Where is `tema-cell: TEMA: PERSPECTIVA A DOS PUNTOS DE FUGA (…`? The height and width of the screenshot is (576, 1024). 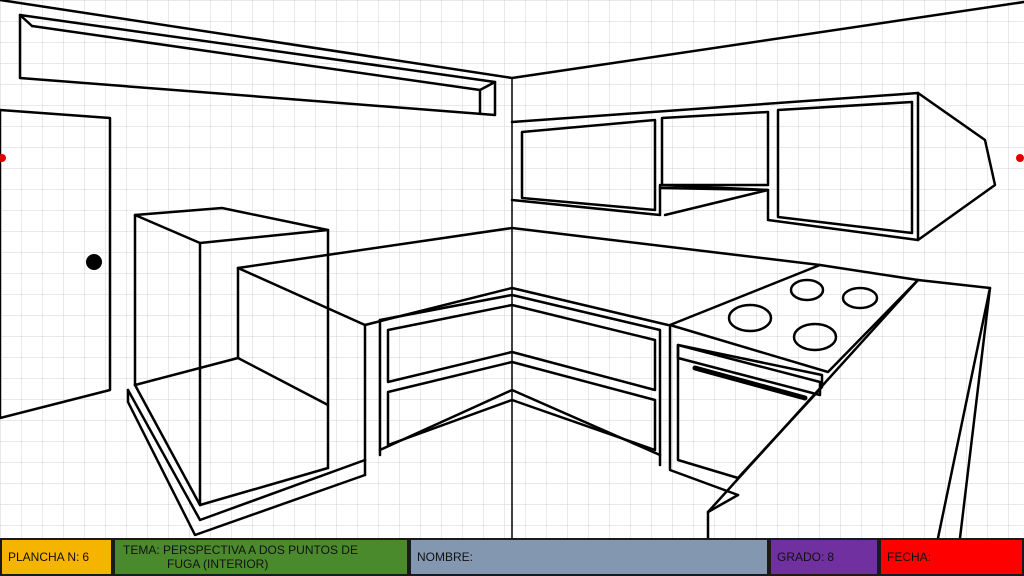
tema-cell: TEMA: PERSPECTIVA A DOS PUNTOS DE FUGA (… is located at coordinates (261, 557).